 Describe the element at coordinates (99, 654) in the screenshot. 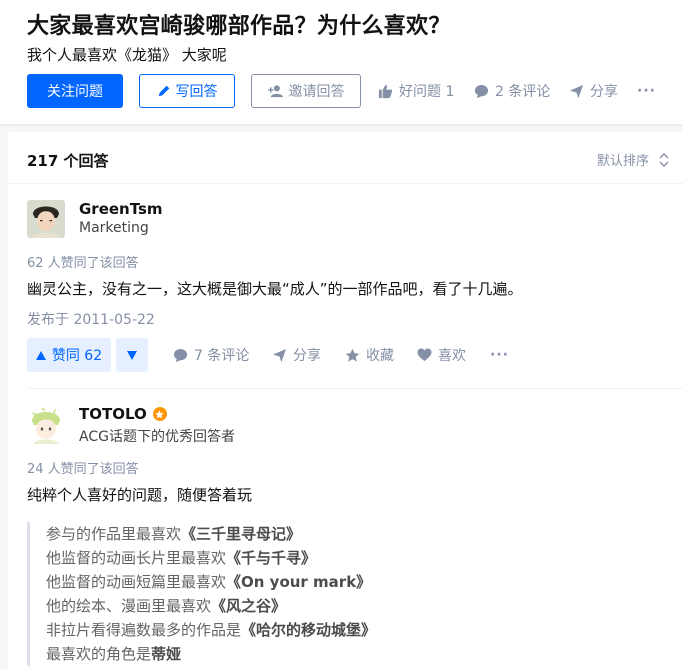

I see `quote-line-text: 最喜欢的角色是` at that location.